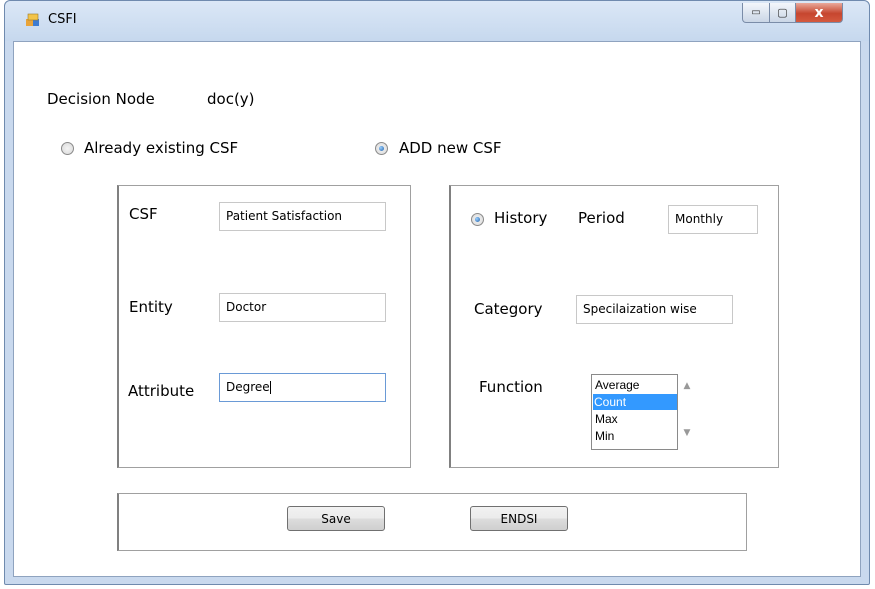 This screenshot has width=875, height=589. I want to click on scroll-up-arrow-icon: ▲, so click(687, 388).